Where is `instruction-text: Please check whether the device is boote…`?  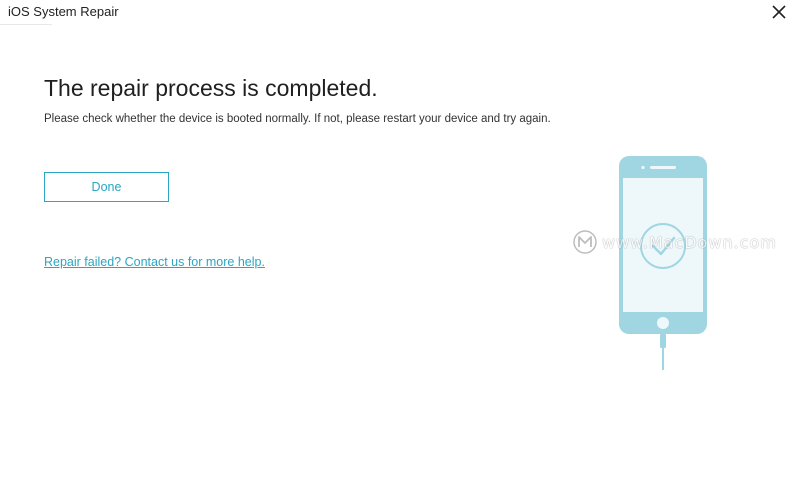 instruction-text: Please check whether the device is boote… is located at coordinates (297, 119).